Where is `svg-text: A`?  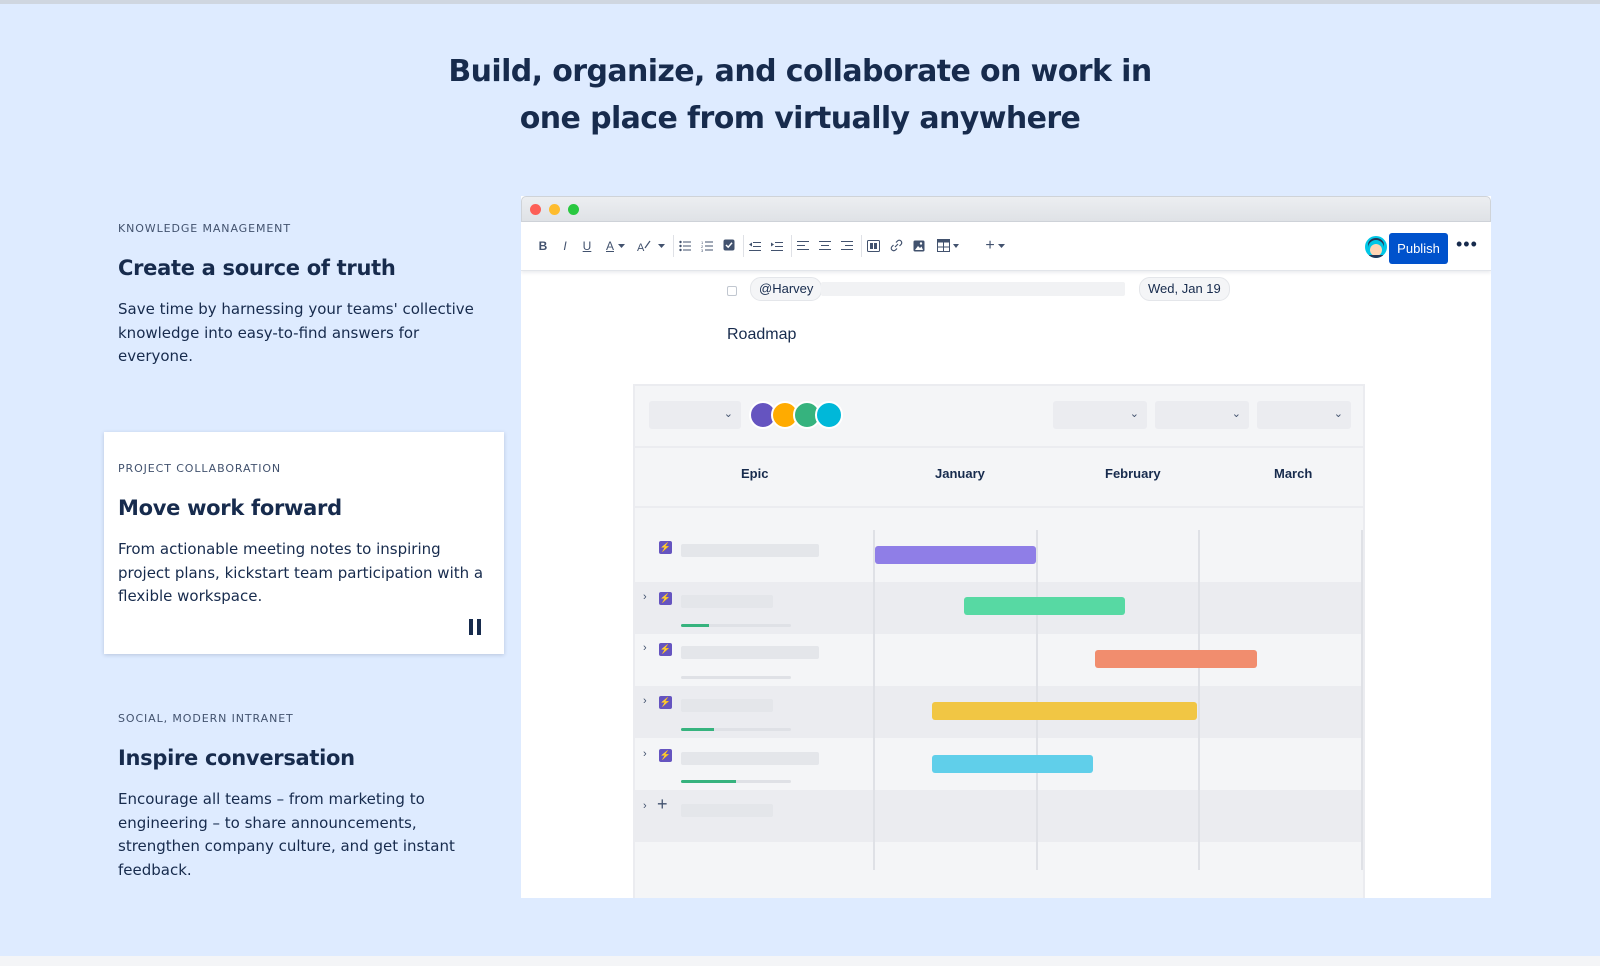
svg-text: A is located at coordinates (641, 247).